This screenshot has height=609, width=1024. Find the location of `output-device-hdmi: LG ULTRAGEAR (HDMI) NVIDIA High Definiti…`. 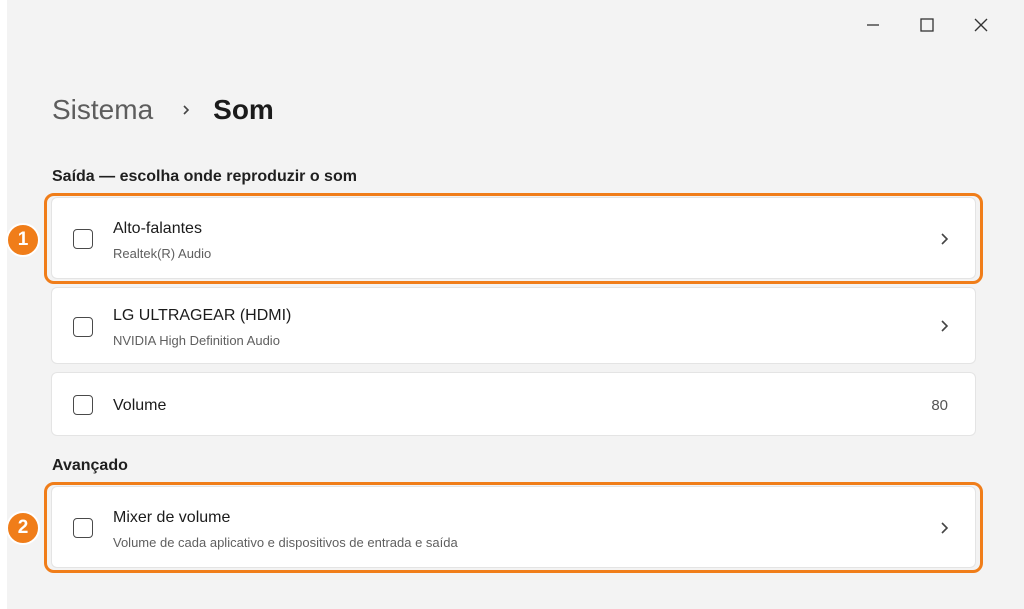

output-device-hdmi: LG ULTRAGEAR (HDMI) NVIDIA High Definiti… is located at coordinates (513, 325).